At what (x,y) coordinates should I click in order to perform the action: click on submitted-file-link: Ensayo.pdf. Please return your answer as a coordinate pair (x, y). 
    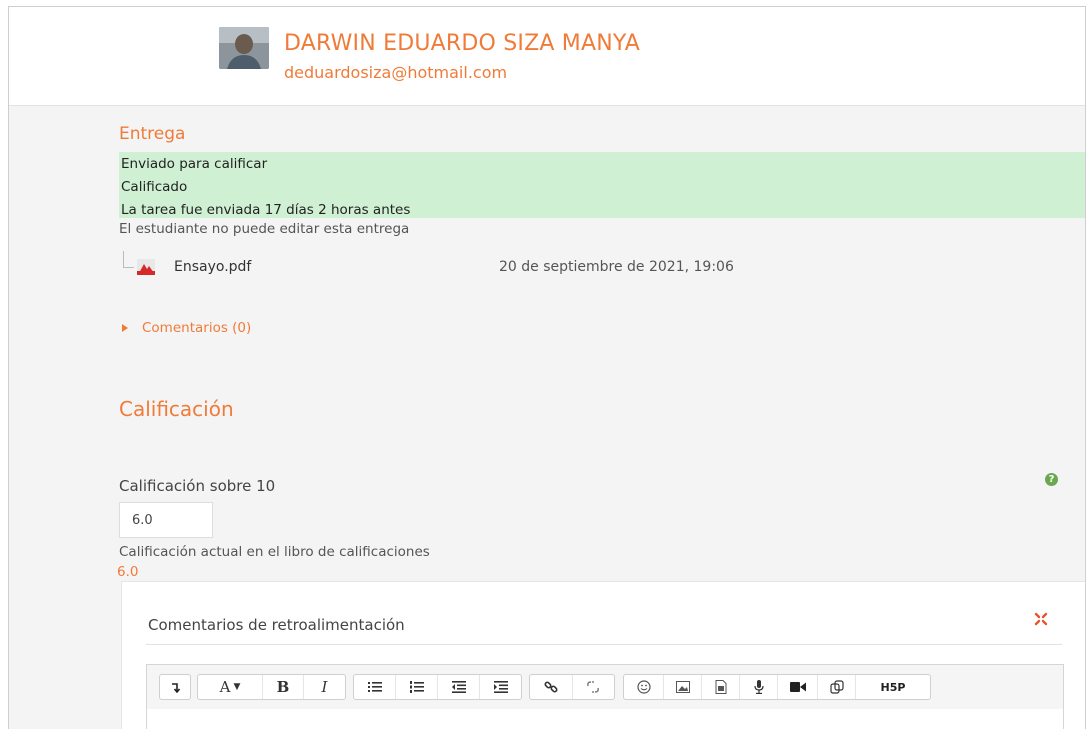
    Looking at the image, I should click on (212, 267).